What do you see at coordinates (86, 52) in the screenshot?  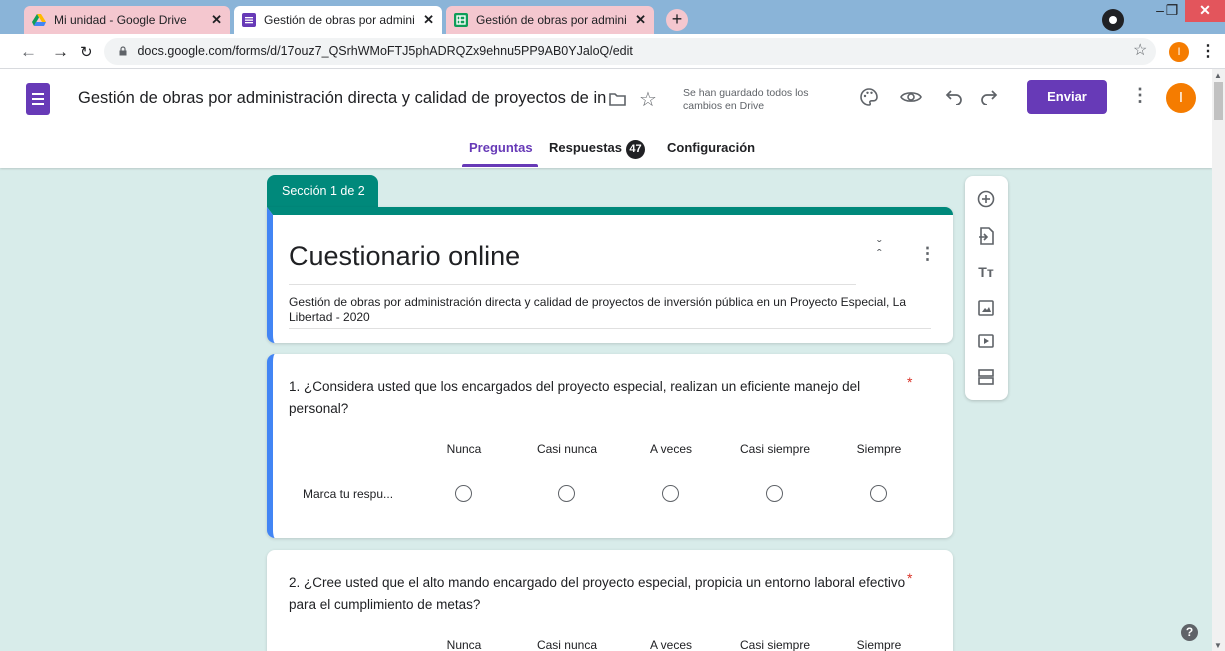 I see `reload-icon: ↻` at bounding box center [86, 52].